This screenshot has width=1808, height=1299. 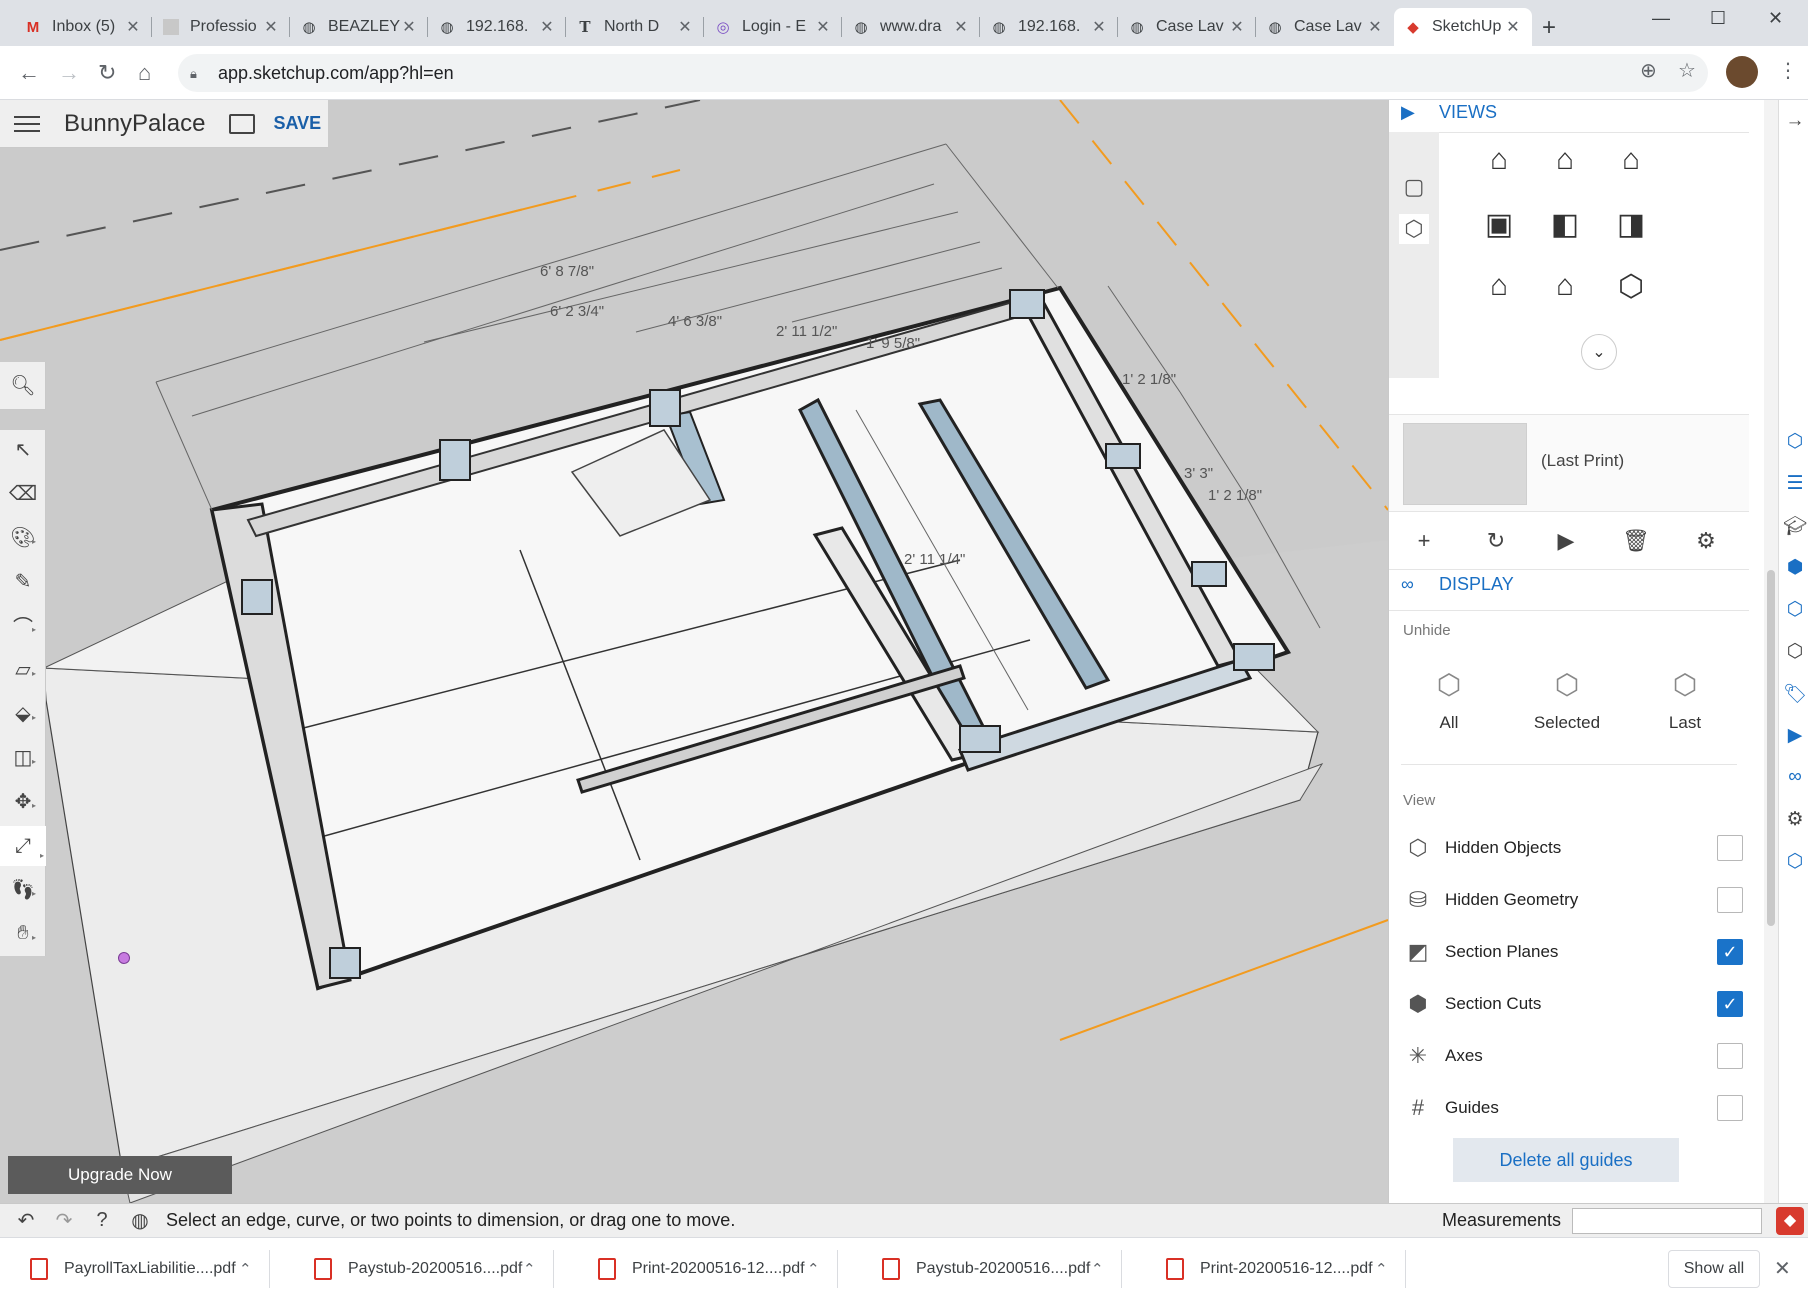 I want to click on profile-avatar, so click(x=1742, y=72).